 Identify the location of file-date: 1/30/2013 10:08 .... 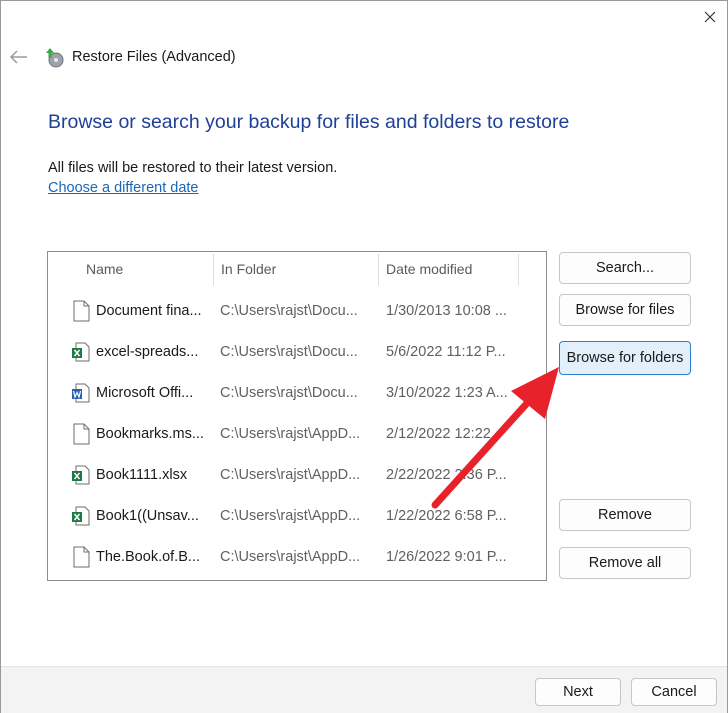
(446, 311).